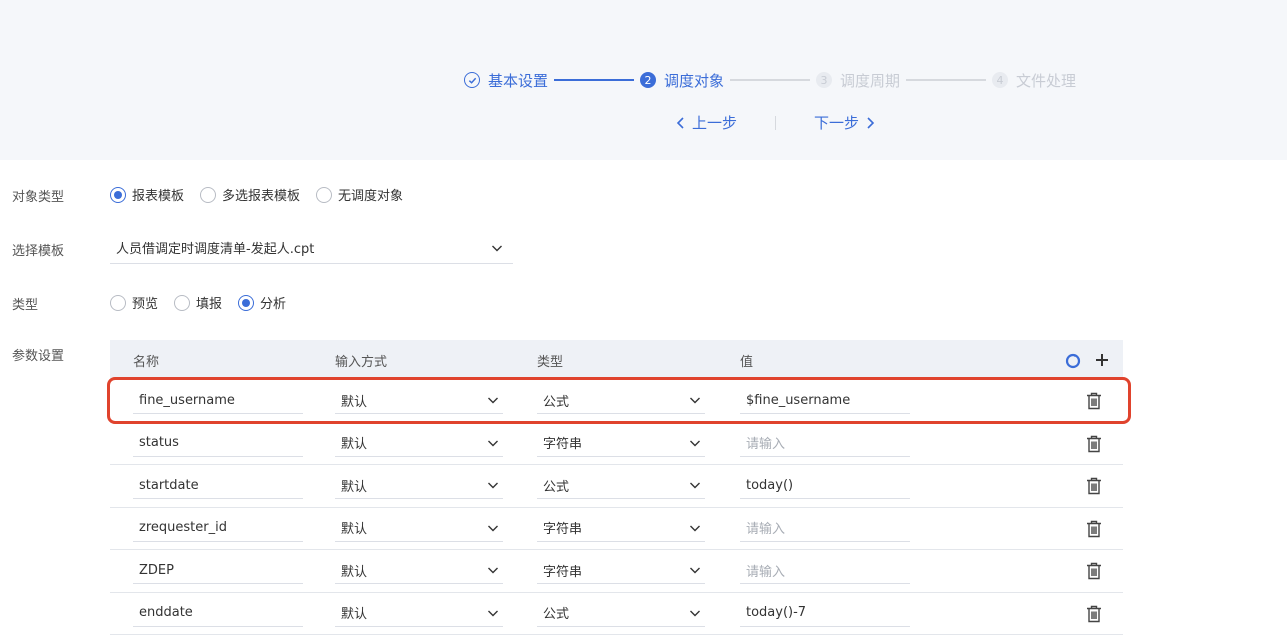 The width and height of the screenshot is (1287, 635). I want to click on radio-label: 多选报表模板, so click(261, 194).